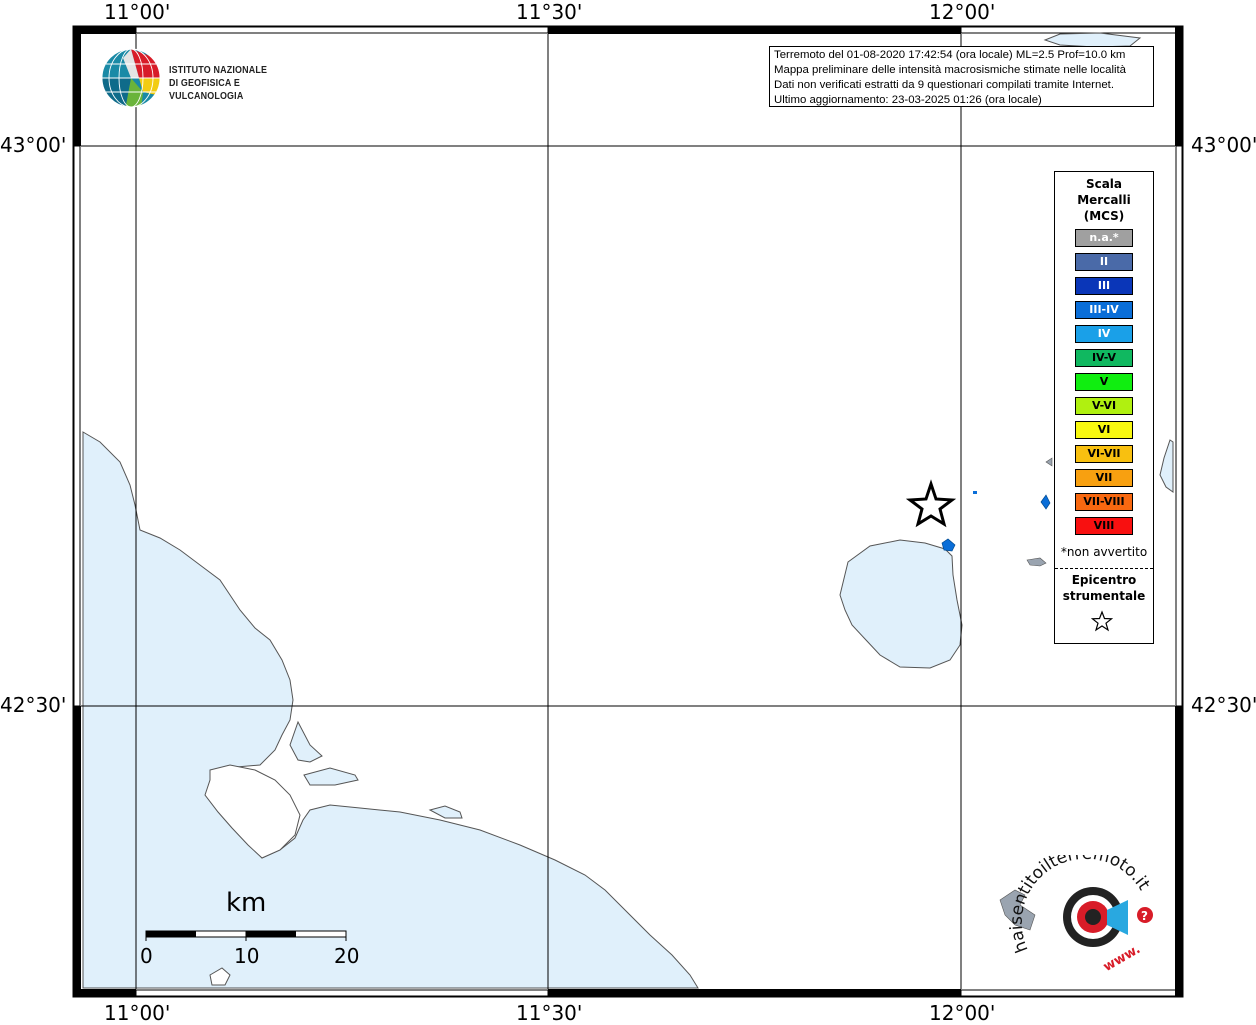 This screenshot has width=1256, height=1025. What do you see at coordinates (137, 12) in the screenshot?
I see `top-lon-label: 11°00'` at bounding box center [137, 12].